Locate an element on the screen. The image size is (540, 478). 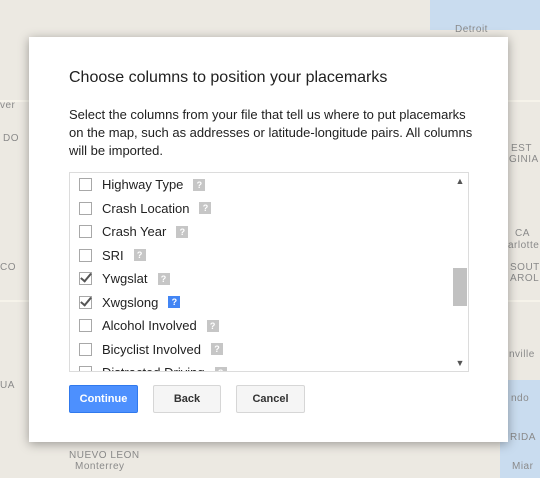
scrollbar: ▲ ▼ is located at coordinates (460, 272).